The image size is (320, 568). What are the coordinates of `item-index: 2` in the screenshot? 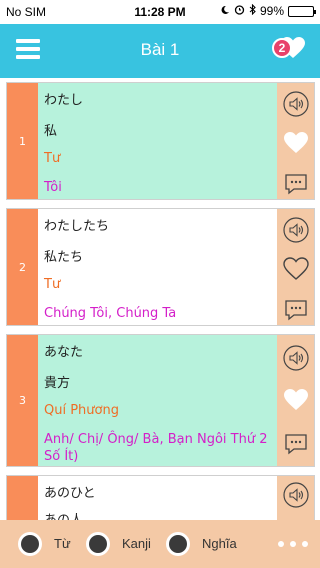 It's located at (22, 267).